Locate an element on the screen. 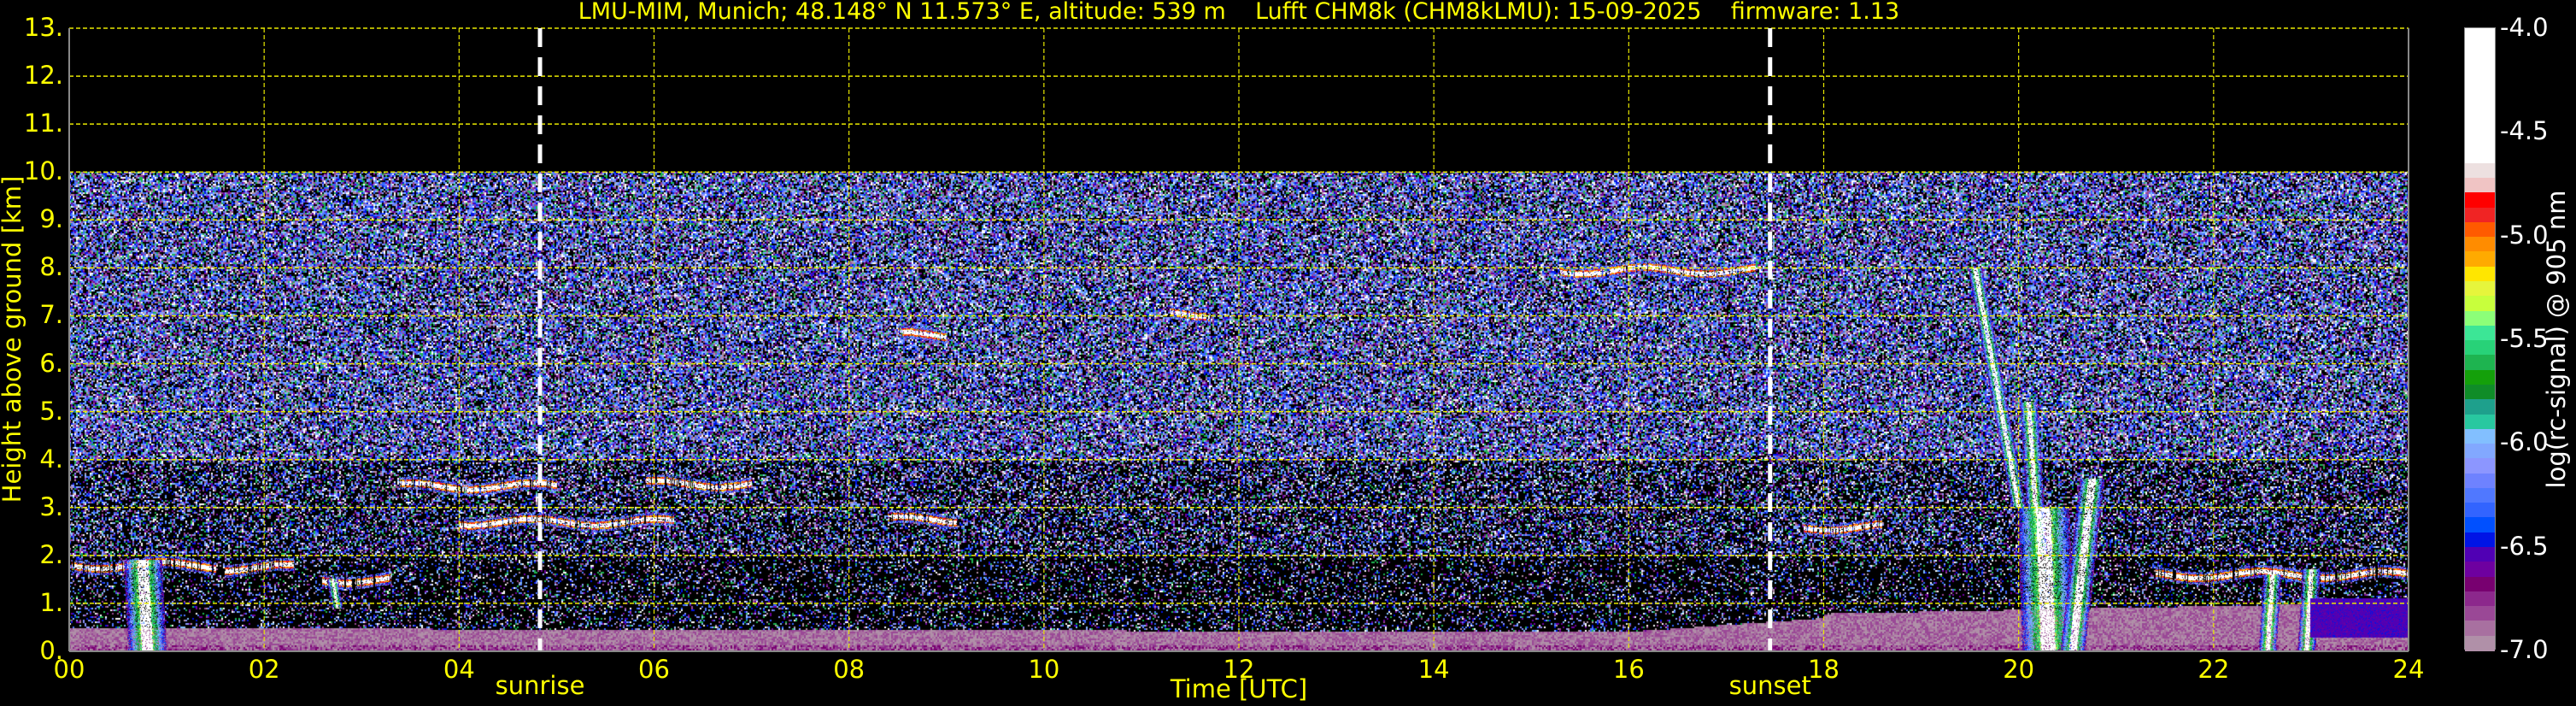  x-tick-label: 22 is located at coordinates (2214, 669).